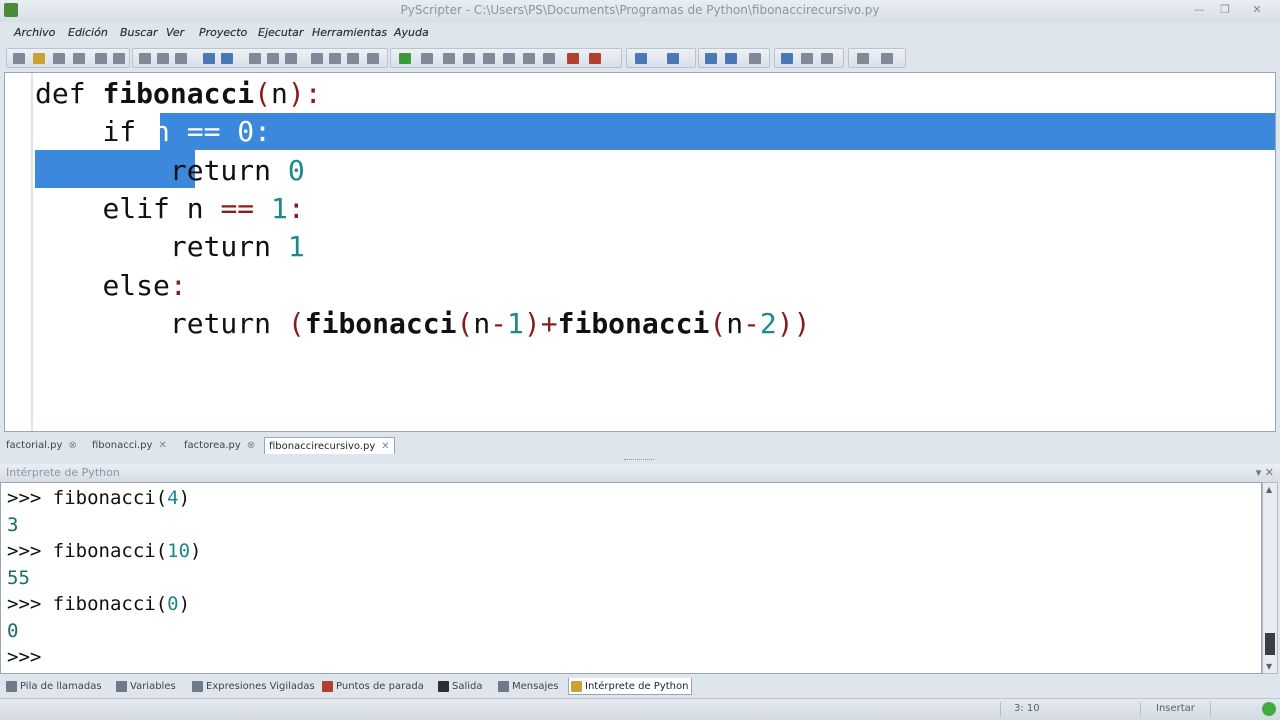  Describe the element at coordinates (317, 58) in the screenshot. I see `indent-icon` at that location.